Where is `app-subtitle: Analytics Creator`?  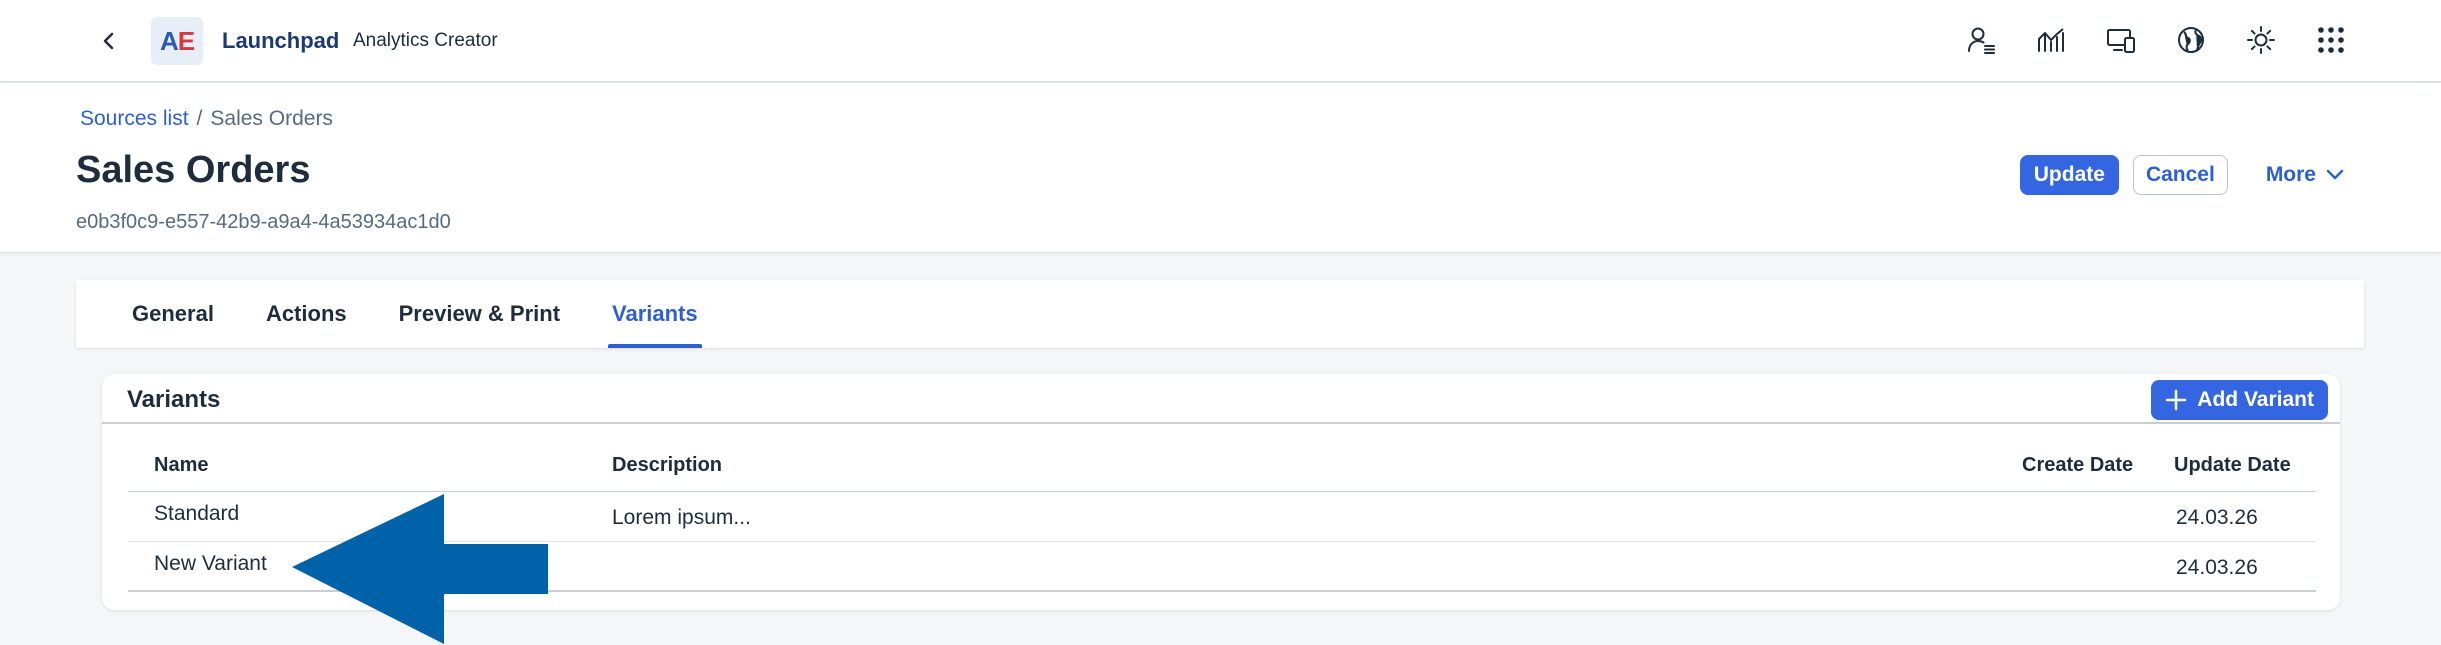 app-subtitle: Analytics Creator is located at coordinates (425, 40).